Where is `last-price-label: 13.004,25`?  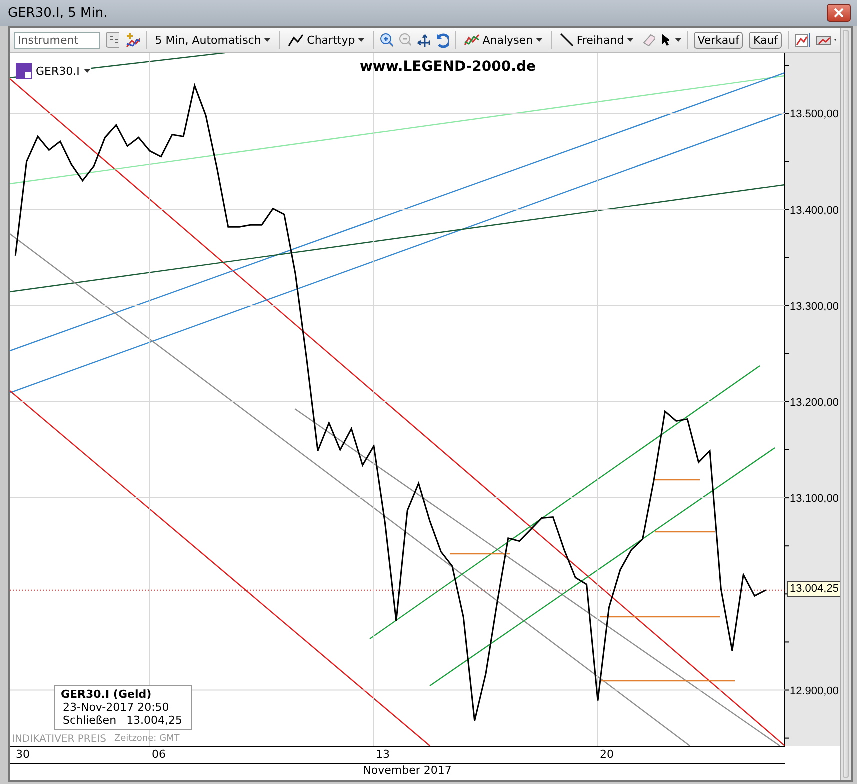
last-price-label: 13.004,25 is located at coordinates (814, 589).